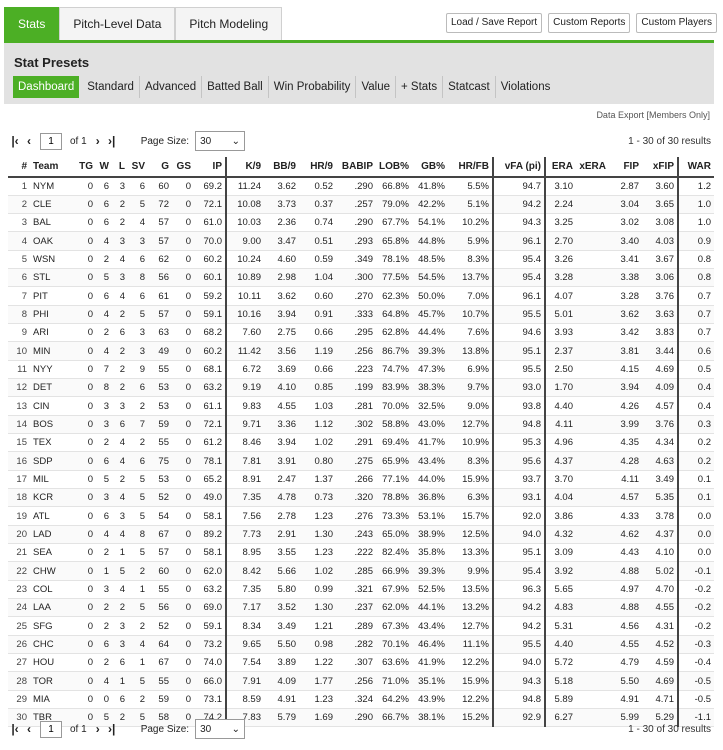 The width and height of the screenshot is (723, 750). What do you see at coordinates (50, 516) in the screenshot?
I see `team-cell: ATL` at bounding box center [50, 516].